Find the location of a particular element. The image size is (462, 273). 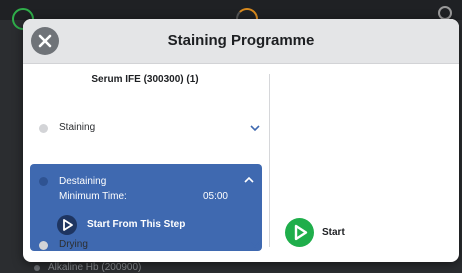

status-ring-icon is located at coordinates (445, 13).